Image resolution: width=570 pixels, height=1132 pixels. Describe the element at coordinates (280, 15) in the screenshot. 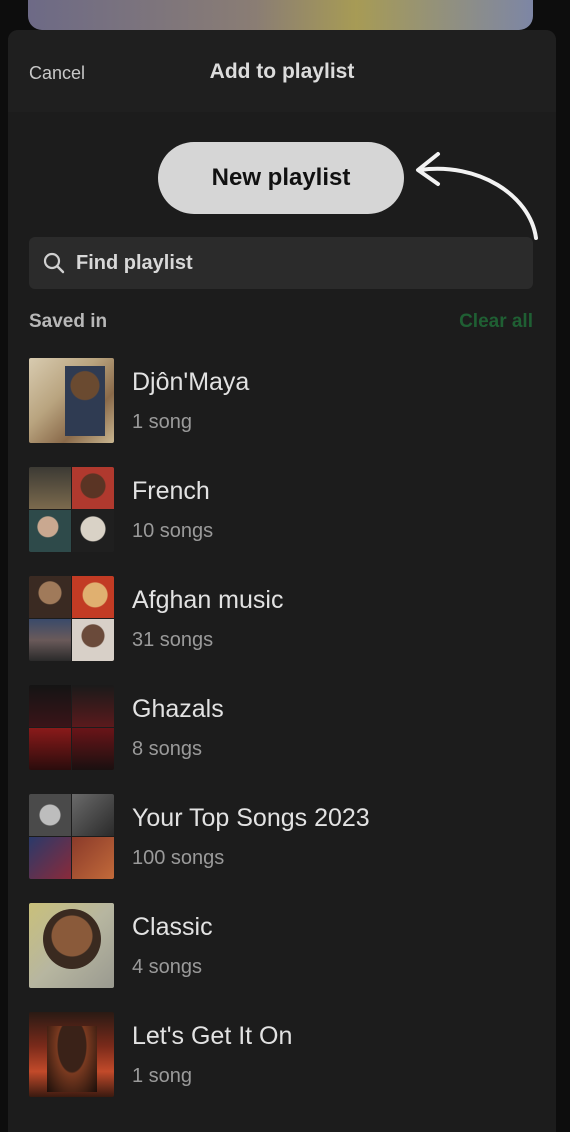

I see `background-album-card` at that location.